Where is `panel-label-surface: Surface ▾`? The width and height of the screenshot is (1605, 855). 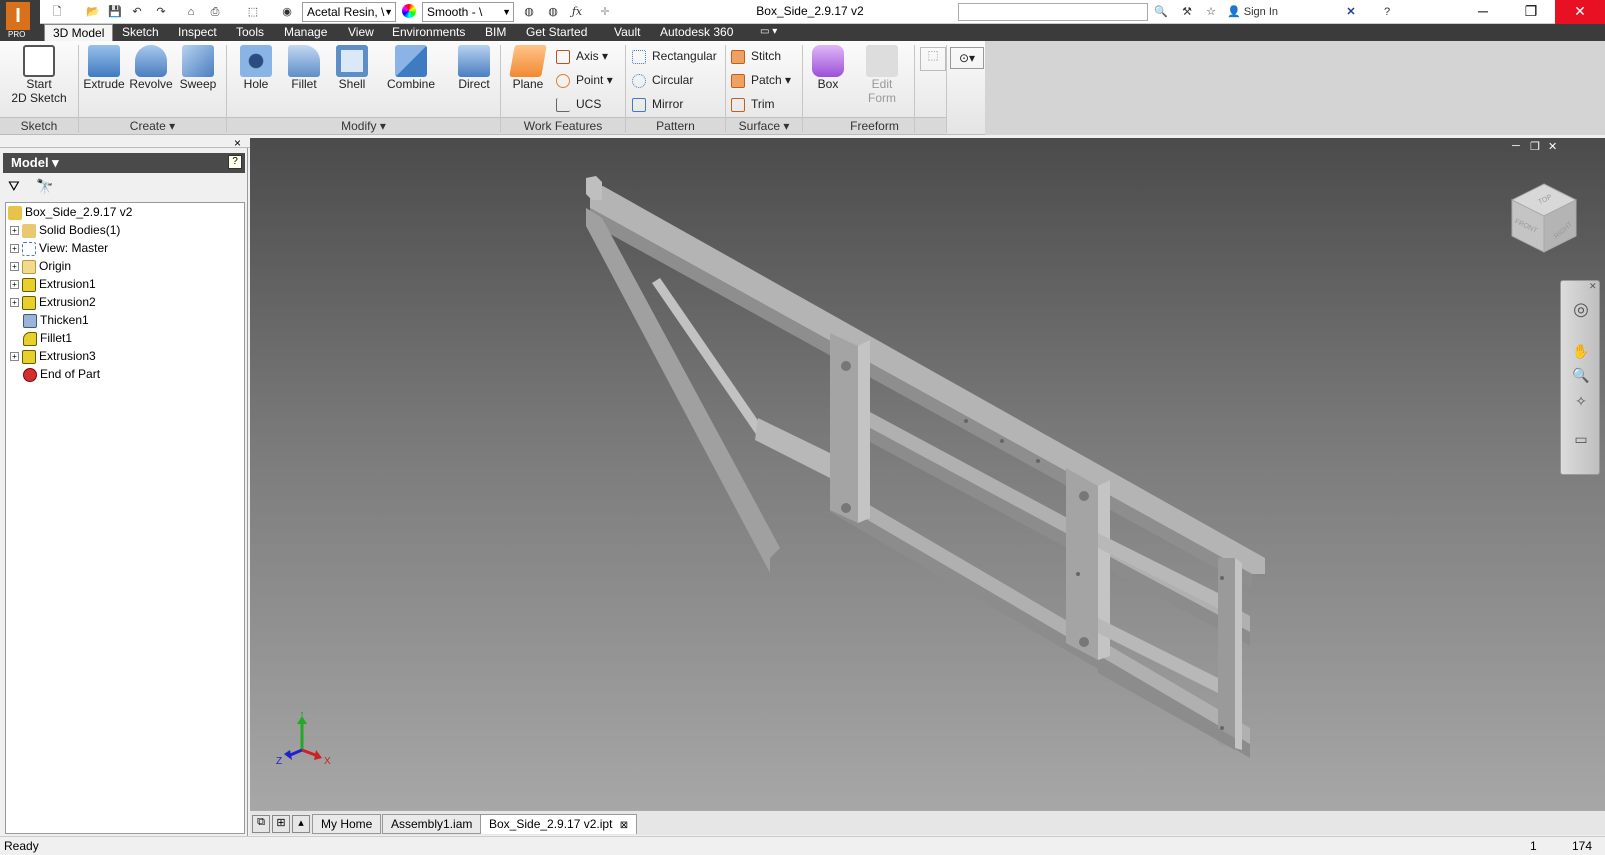 panel-label-surface: Surface ▾ is located at coordinates (764, 125).